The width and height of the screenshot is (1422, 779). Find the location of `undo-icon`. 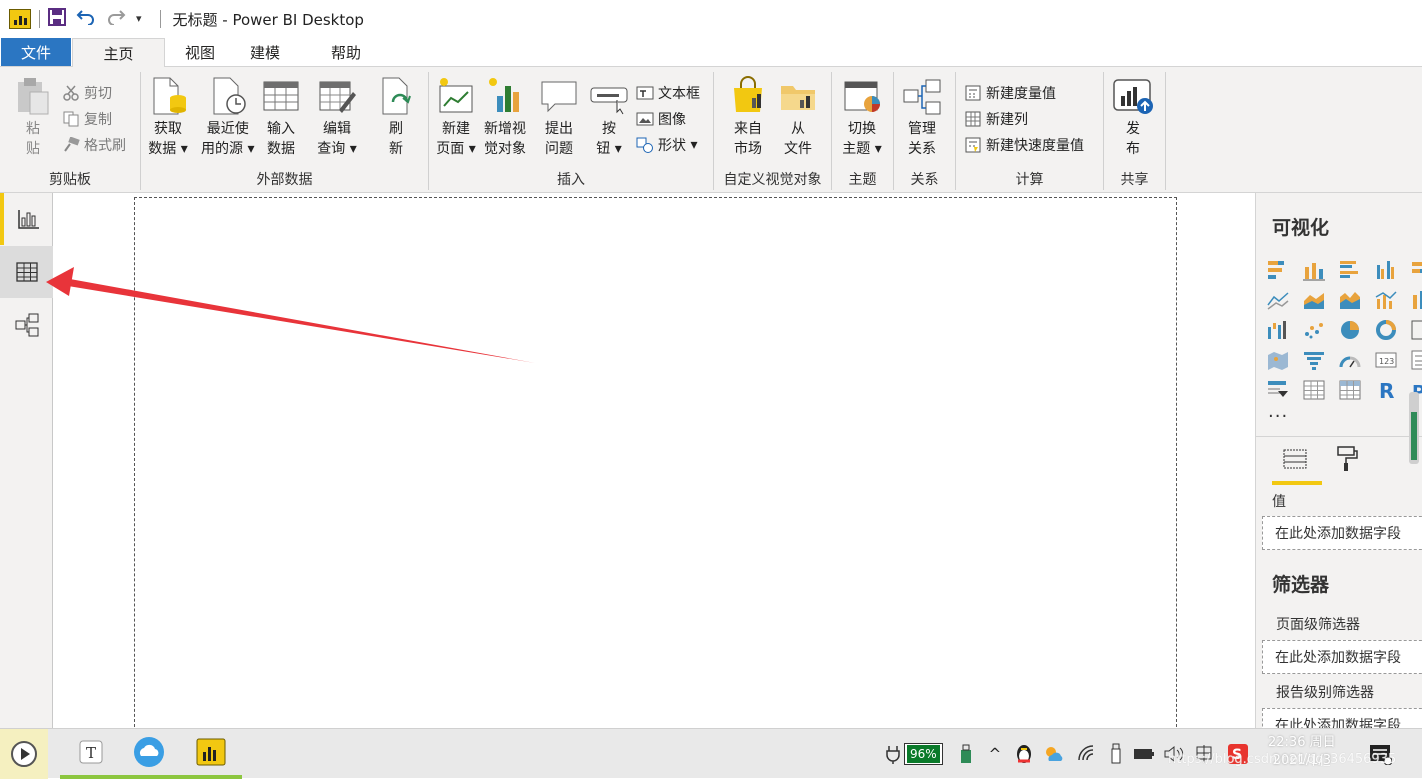

undo-icon is located at coordinates (86, 19).